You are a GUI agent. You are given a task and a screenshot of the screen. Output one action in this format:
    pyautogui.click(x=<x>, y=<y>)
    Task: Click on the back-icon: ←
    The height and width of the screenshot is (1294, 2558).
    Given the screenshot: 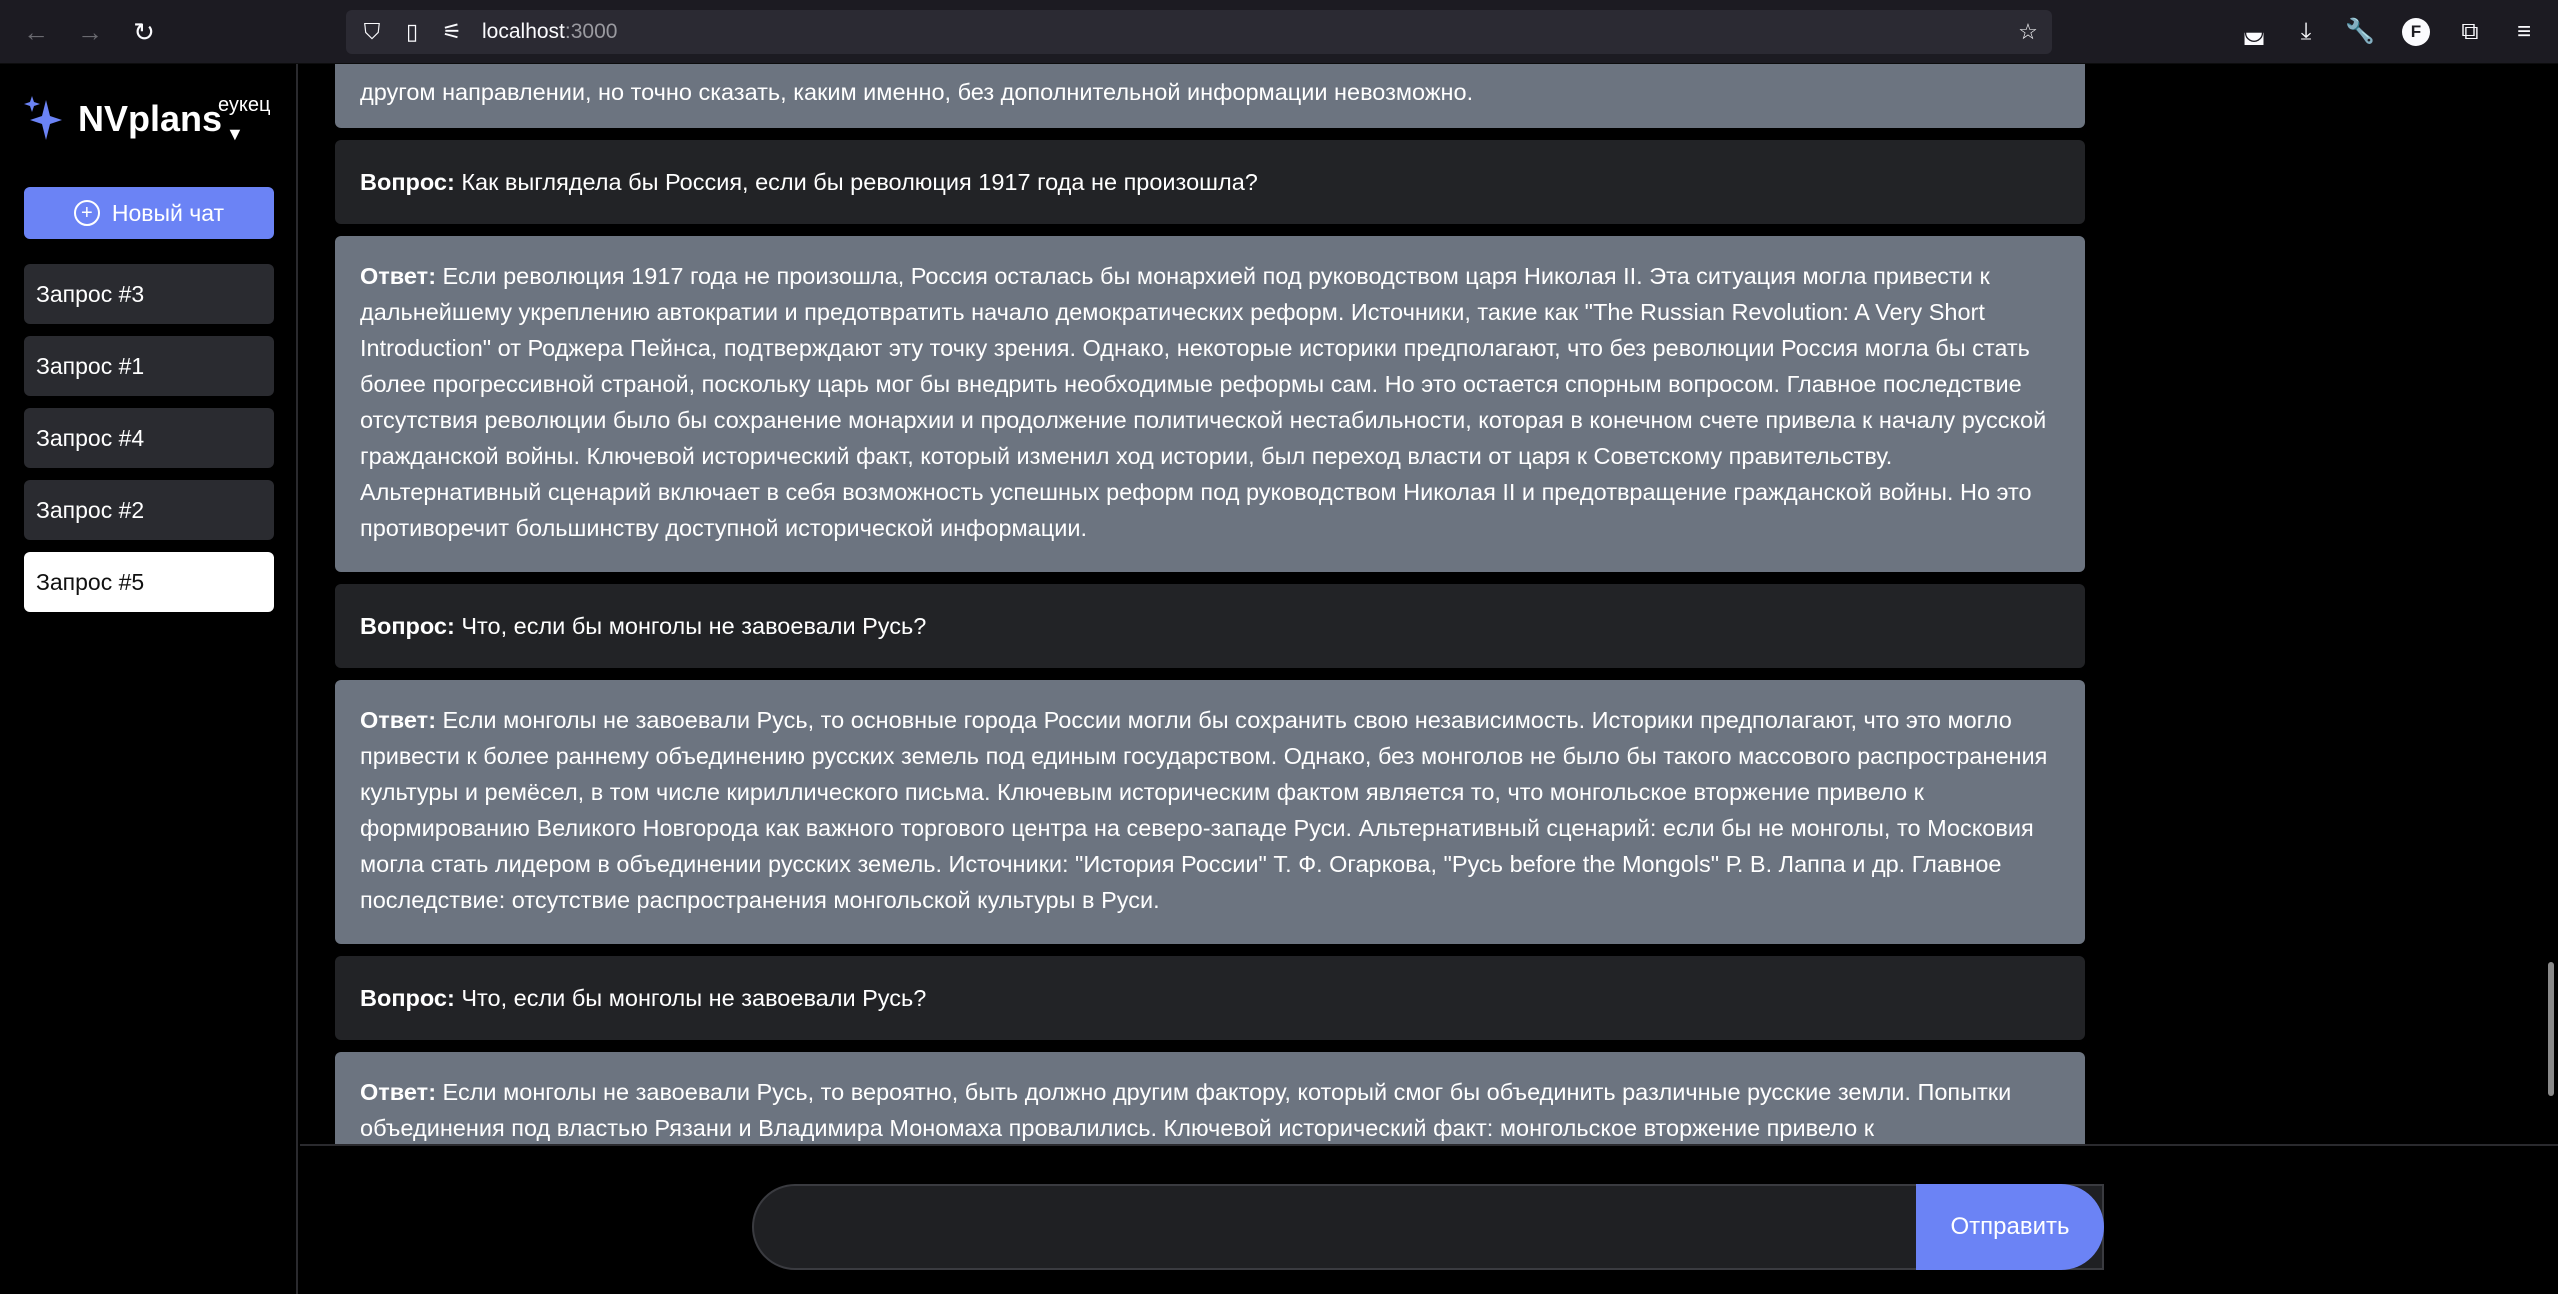 What is the action you would take?
    pyautogui.click(x=36, y=32)
    